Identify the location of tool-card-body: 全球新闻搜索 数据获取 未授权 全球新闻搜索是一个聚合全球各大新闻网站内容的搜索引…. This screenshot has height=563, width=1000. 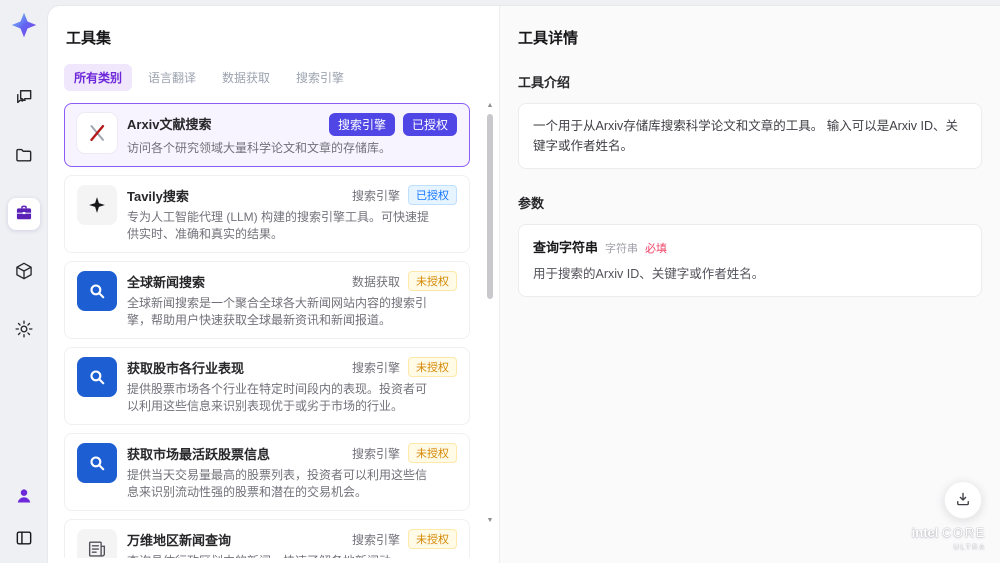
(292, 300).